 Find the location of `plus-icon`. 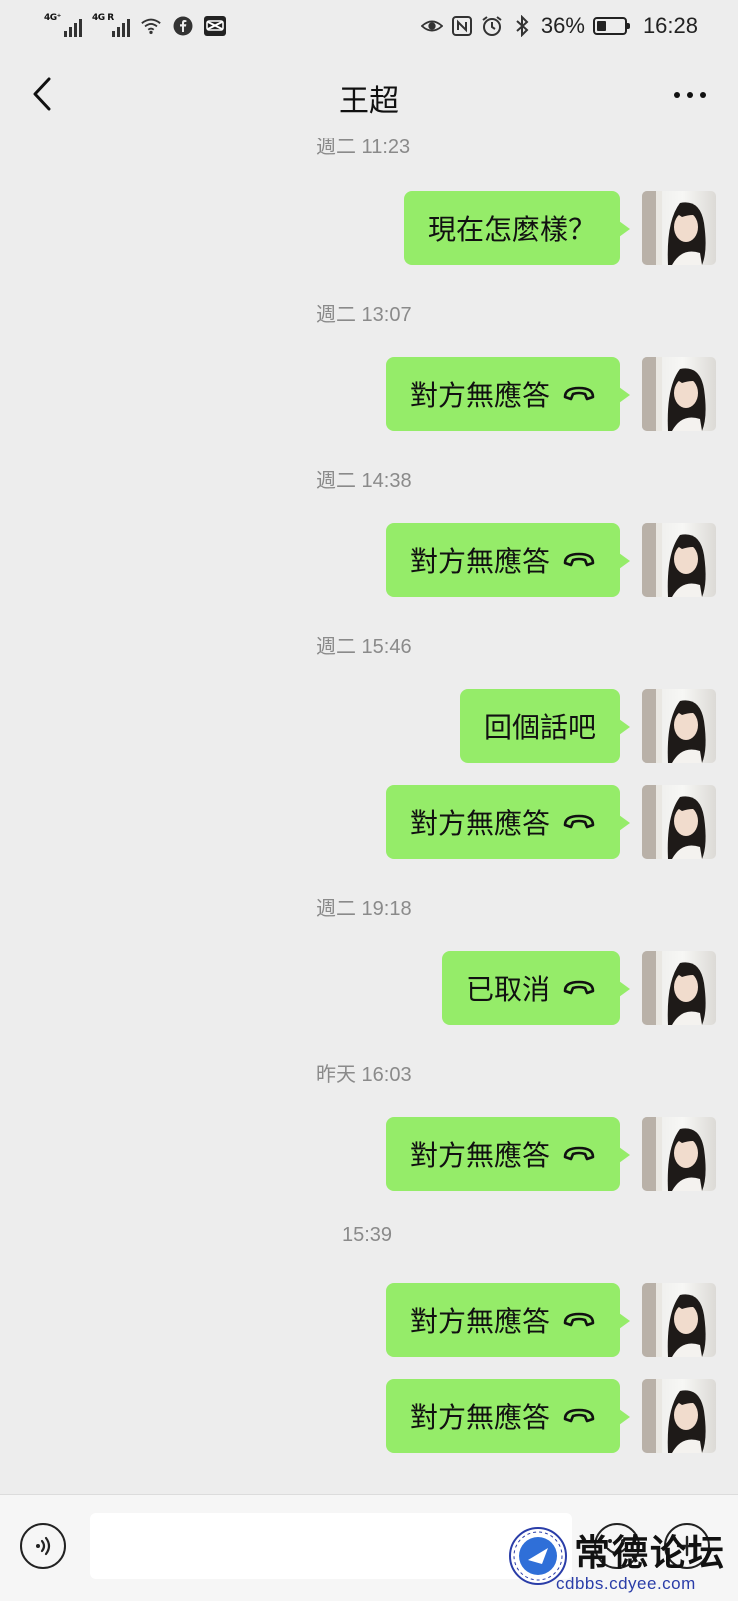

plus-icon is located at coordinates (687, 1546).